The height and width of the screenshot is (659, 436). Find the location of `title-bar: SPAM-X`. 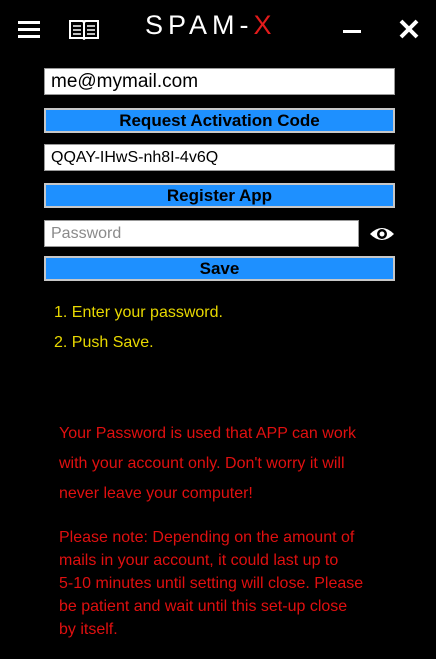

title-bar: SPAM-X is located at coordinates (218, 28).